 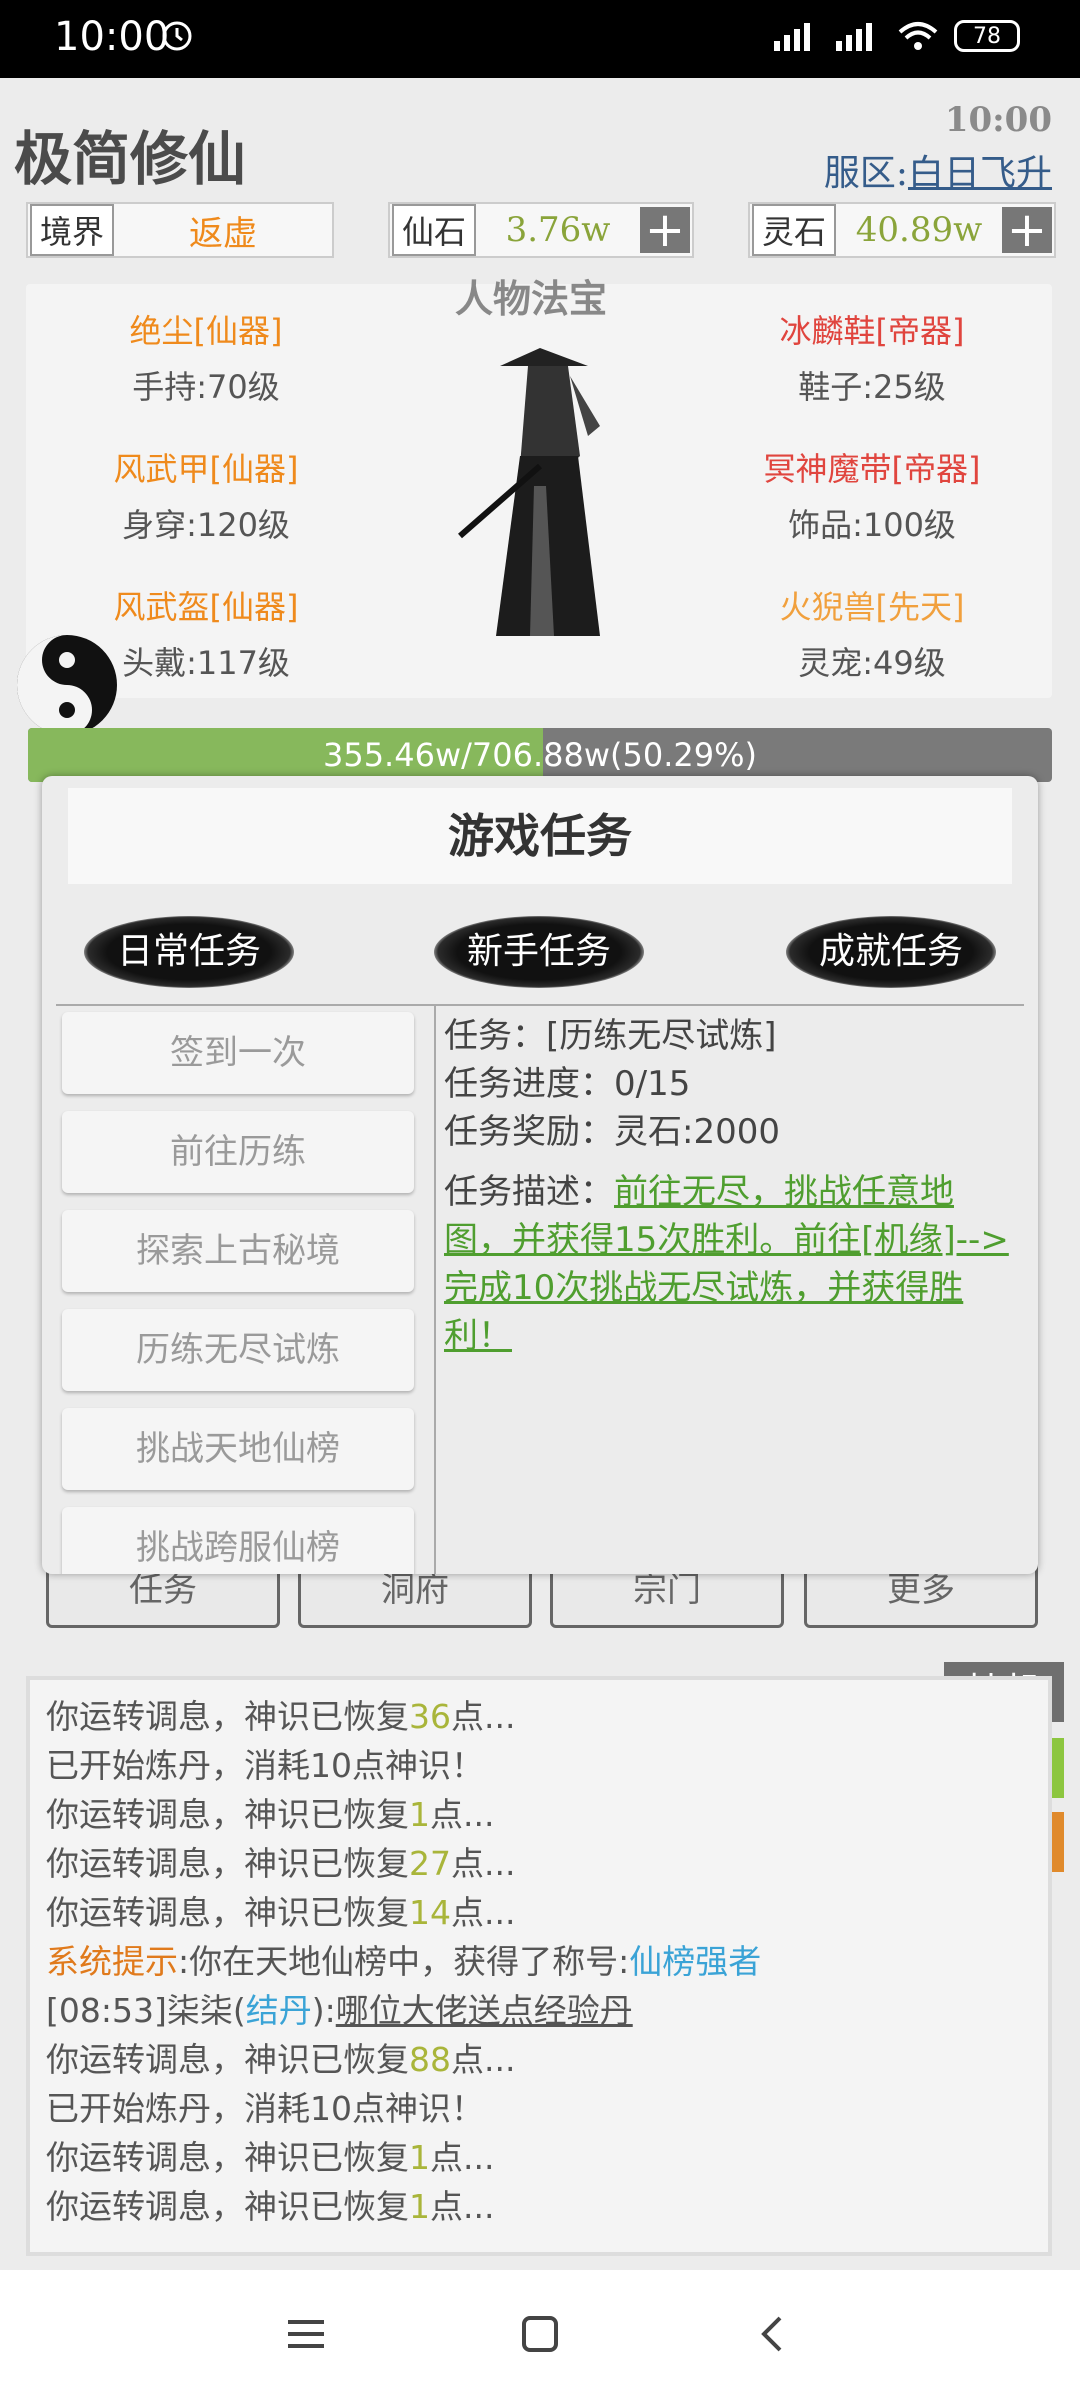 I want to click on status-bar: 10:00 78, so click(x=540, y=39).